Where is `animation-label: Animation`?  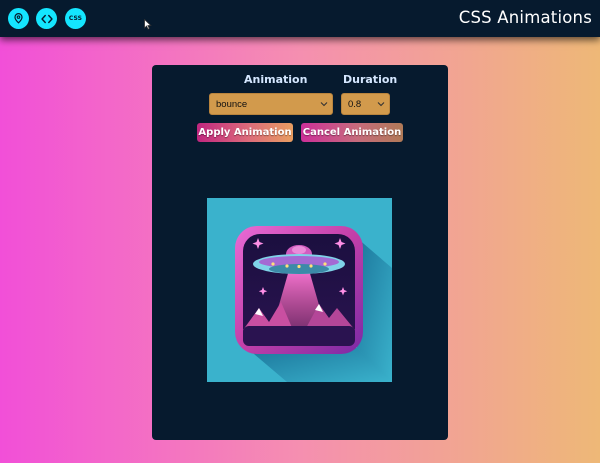 animation-label: Animation is located at coordinates (276, 79).